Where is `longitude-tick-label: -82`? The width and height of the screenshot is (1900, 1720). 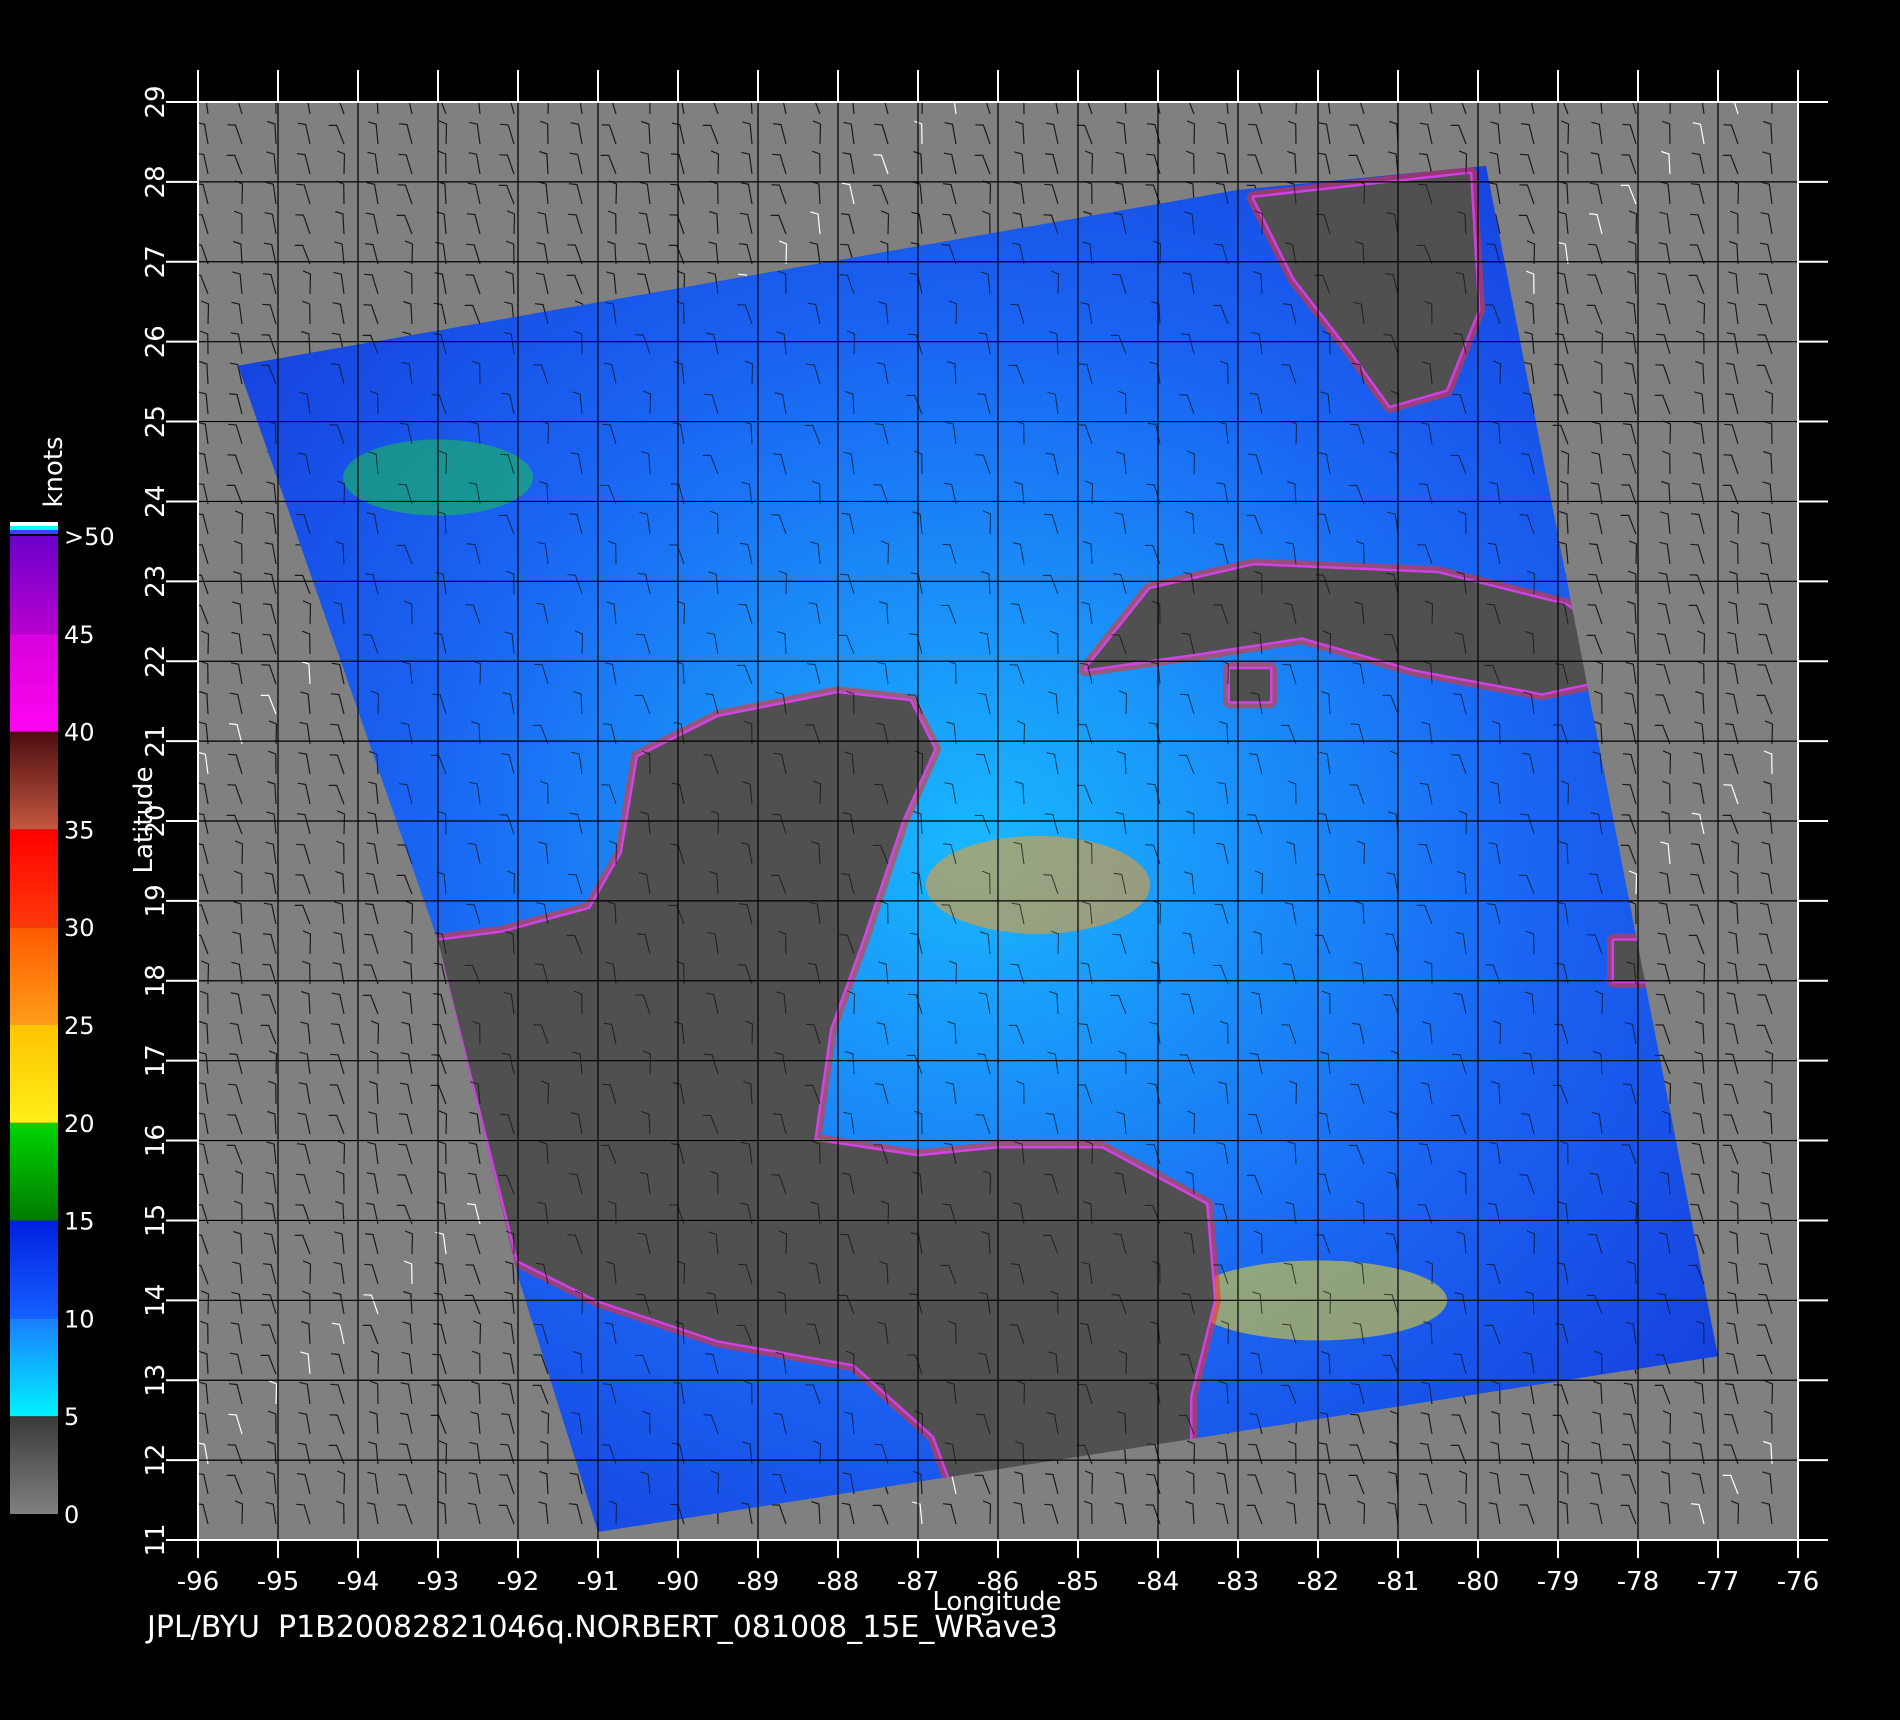 longitude-tick-label: -82 is located at coordinates (1318, 1582).